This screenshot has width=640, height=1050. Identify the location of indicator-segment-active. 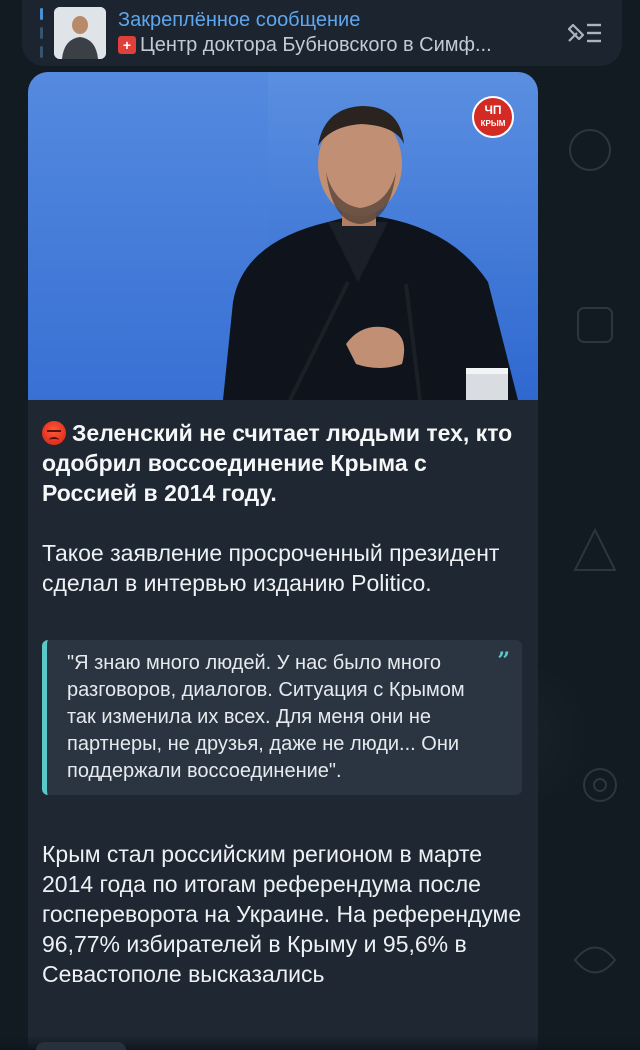
(41, 14).